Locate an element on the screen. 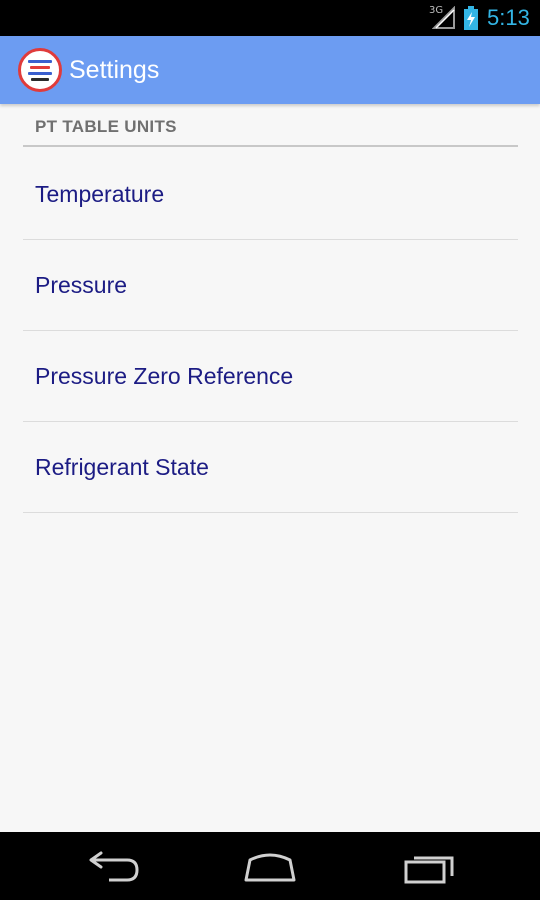 The height and width of the screenshot is (900, 540). setting-pressure: Pressure is located at coordinates (270, 285).